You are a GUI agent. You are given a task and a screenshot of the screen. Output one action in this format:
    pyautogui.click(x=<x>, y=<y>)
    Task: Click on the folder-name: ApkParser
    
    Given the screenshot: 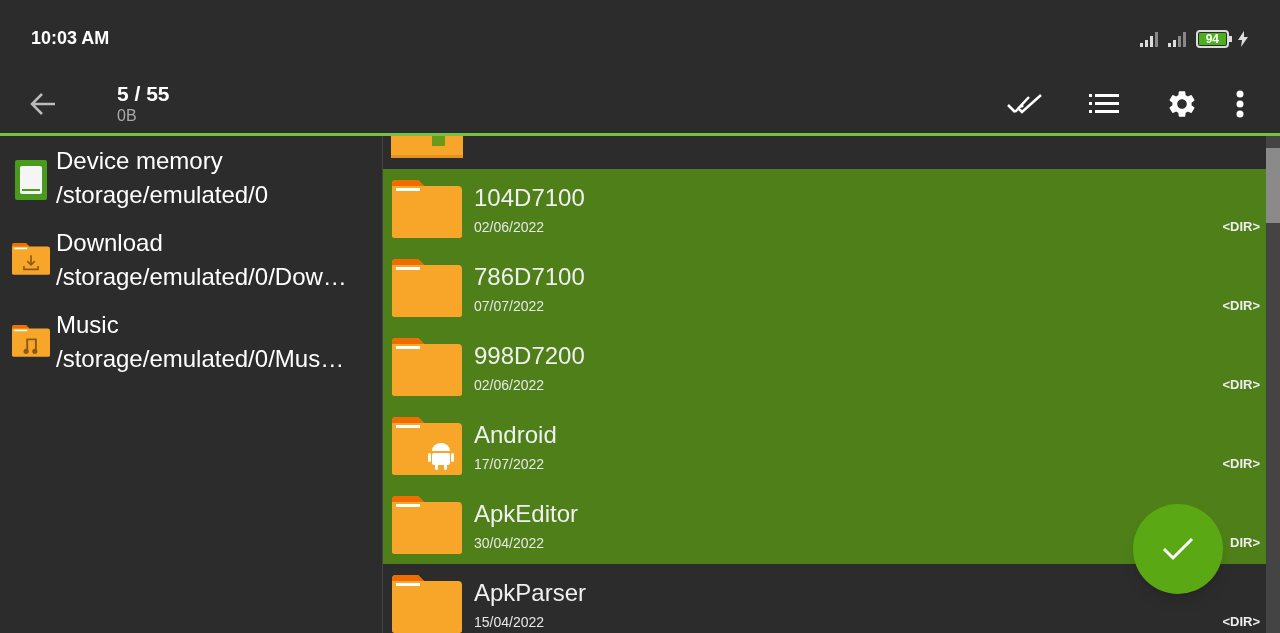 What is the action you would take?
    pyautogui.click(x=531, y=592)
    